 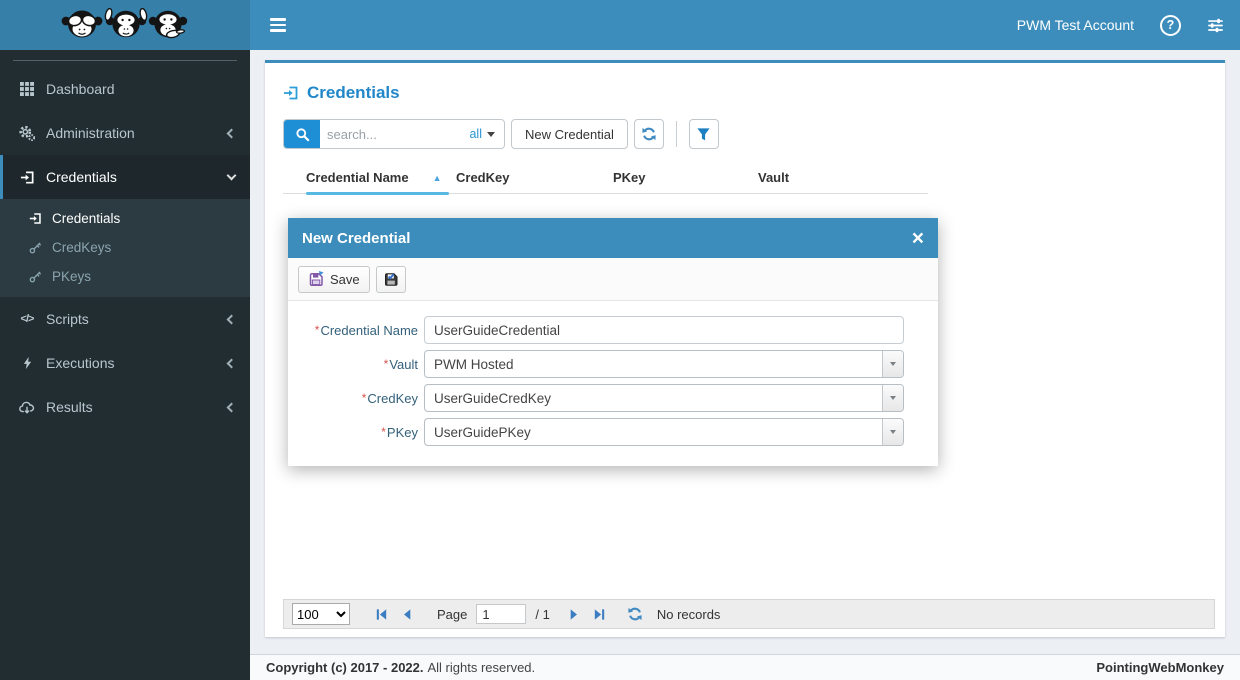 I want to click on first-page-button, so click(x=381, y=614).